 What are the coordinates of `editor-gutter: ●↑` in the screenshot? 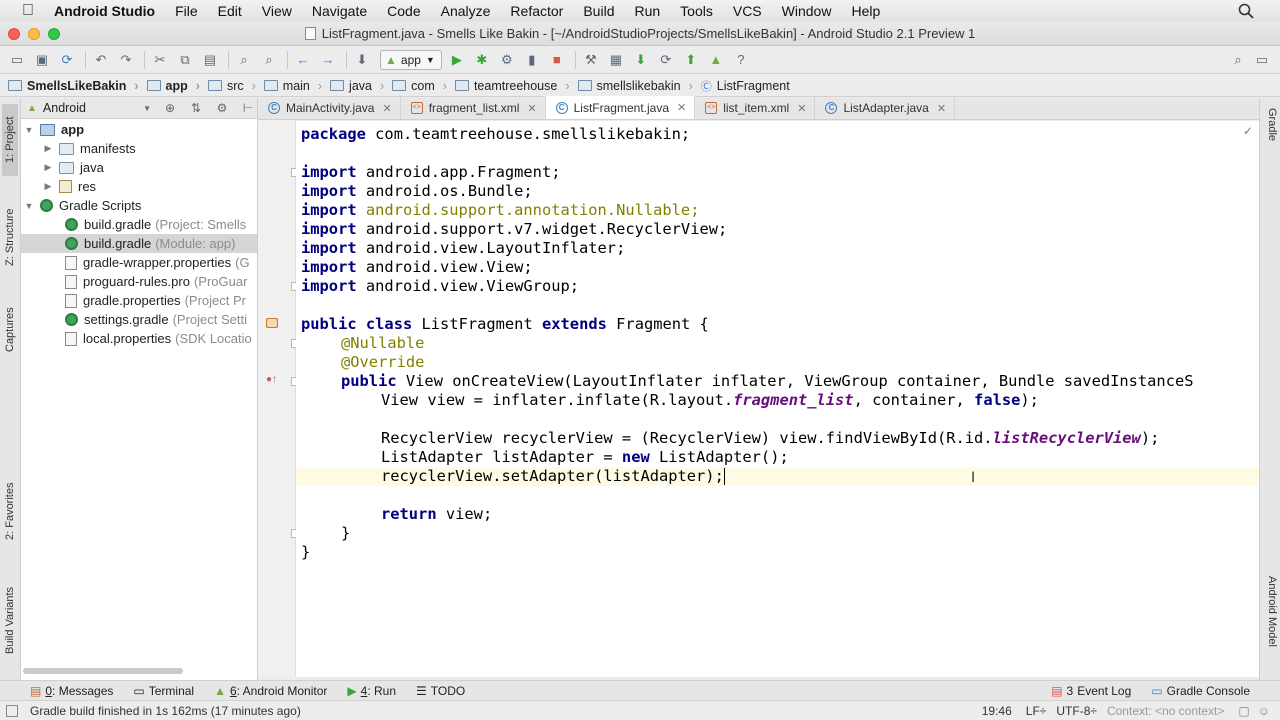 It's located at (279, 399).